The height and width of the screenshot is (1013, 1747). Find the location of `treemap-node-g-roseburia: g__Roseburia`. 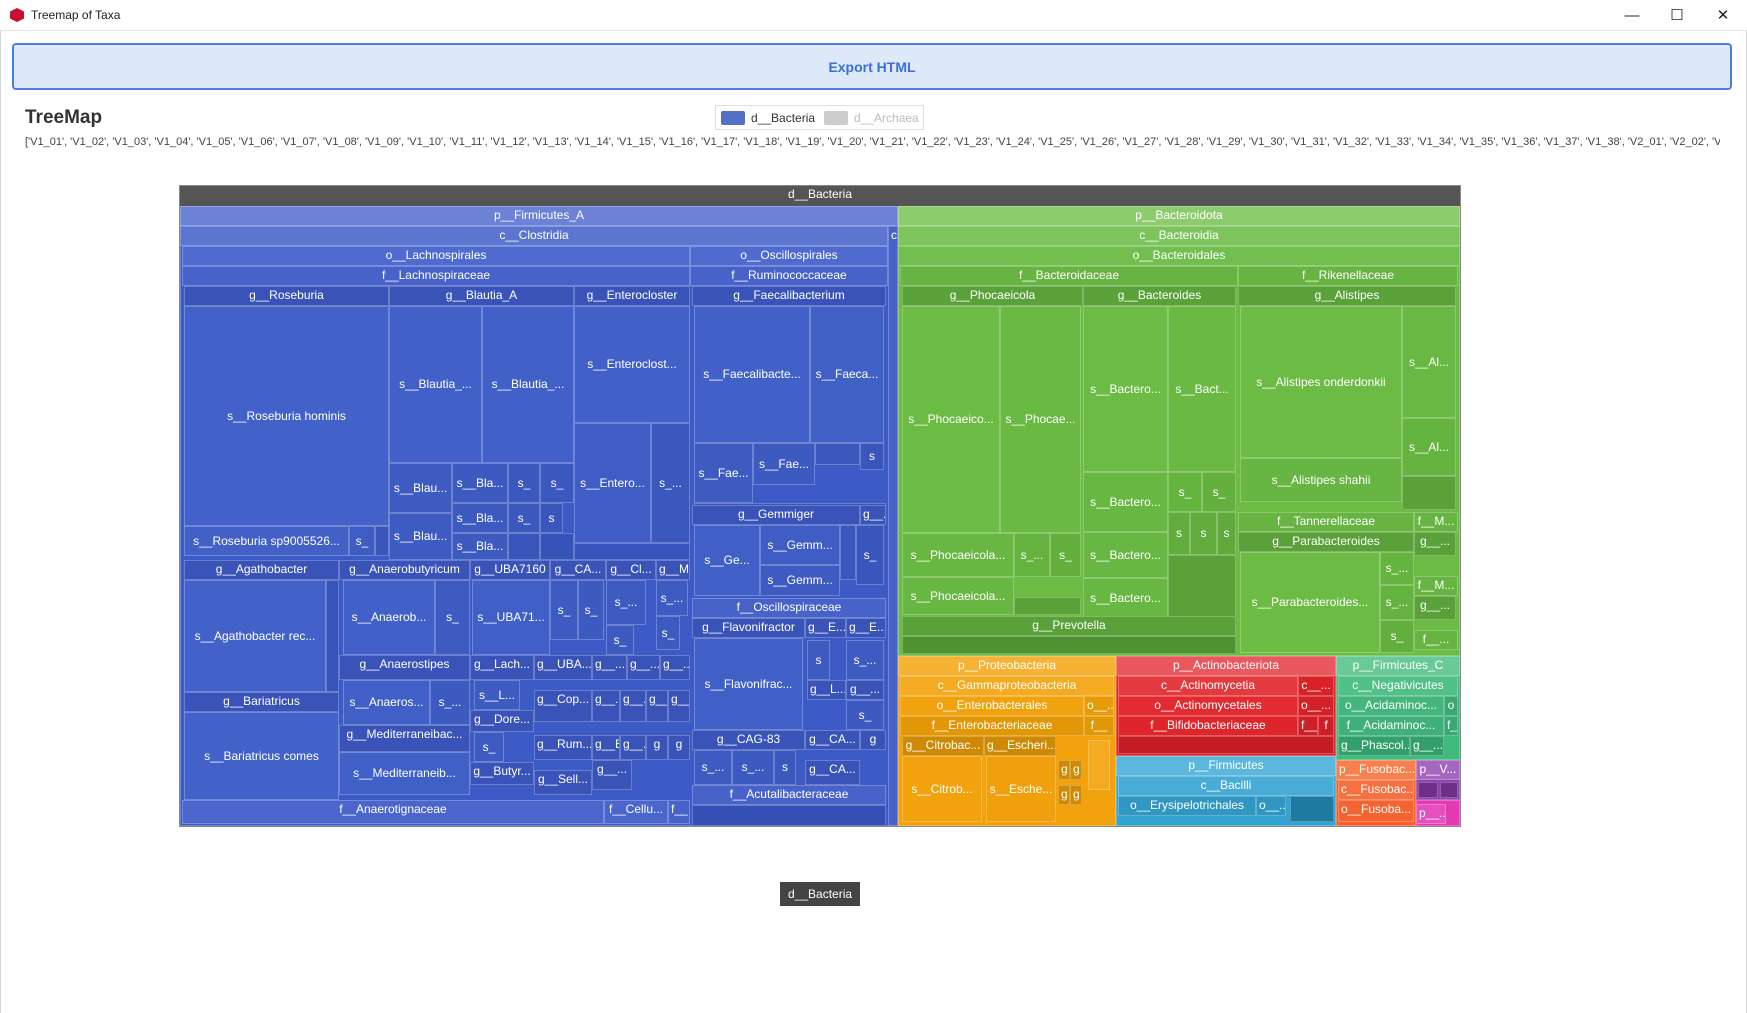

treemap-node-g-roseburia: g__Roseburia is located at coordinates (286, 296).